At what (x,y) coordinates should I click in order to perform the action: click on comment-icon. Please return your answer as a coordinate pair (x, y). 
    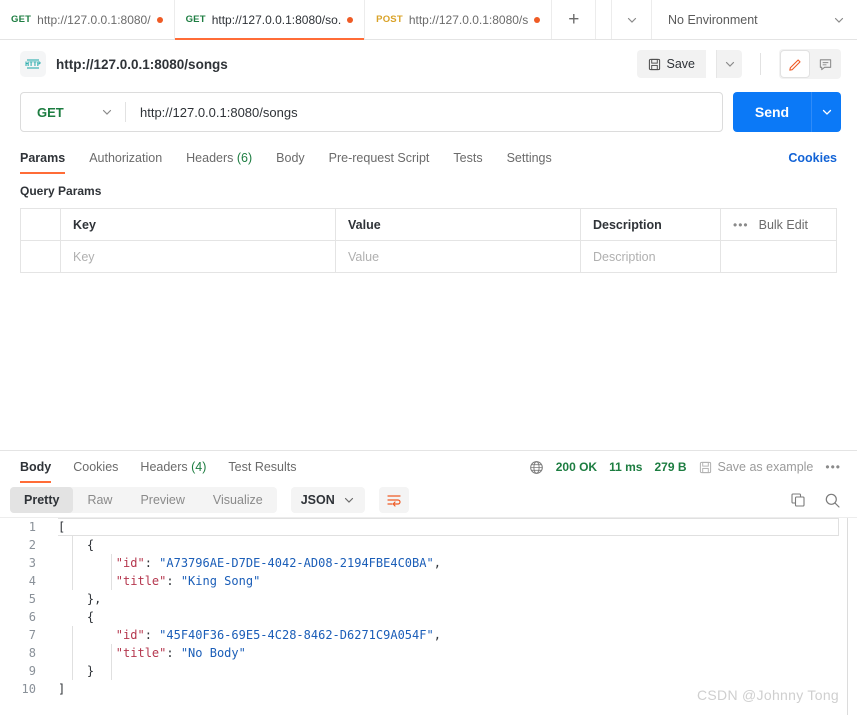
    Looking at the image, I should click on (825, 64).